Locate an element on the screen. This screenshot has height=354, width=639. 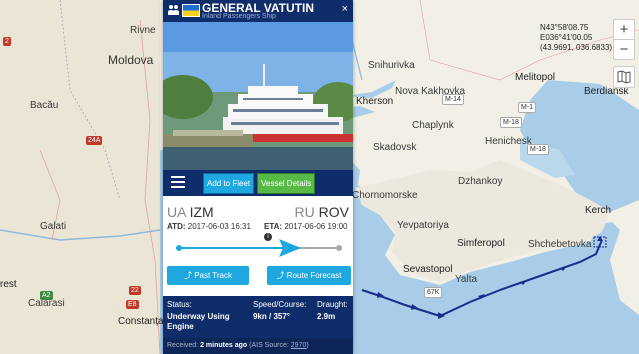
decimal-coordinates: (43.9691, 036.6833) is located at coordinates (576, 47).